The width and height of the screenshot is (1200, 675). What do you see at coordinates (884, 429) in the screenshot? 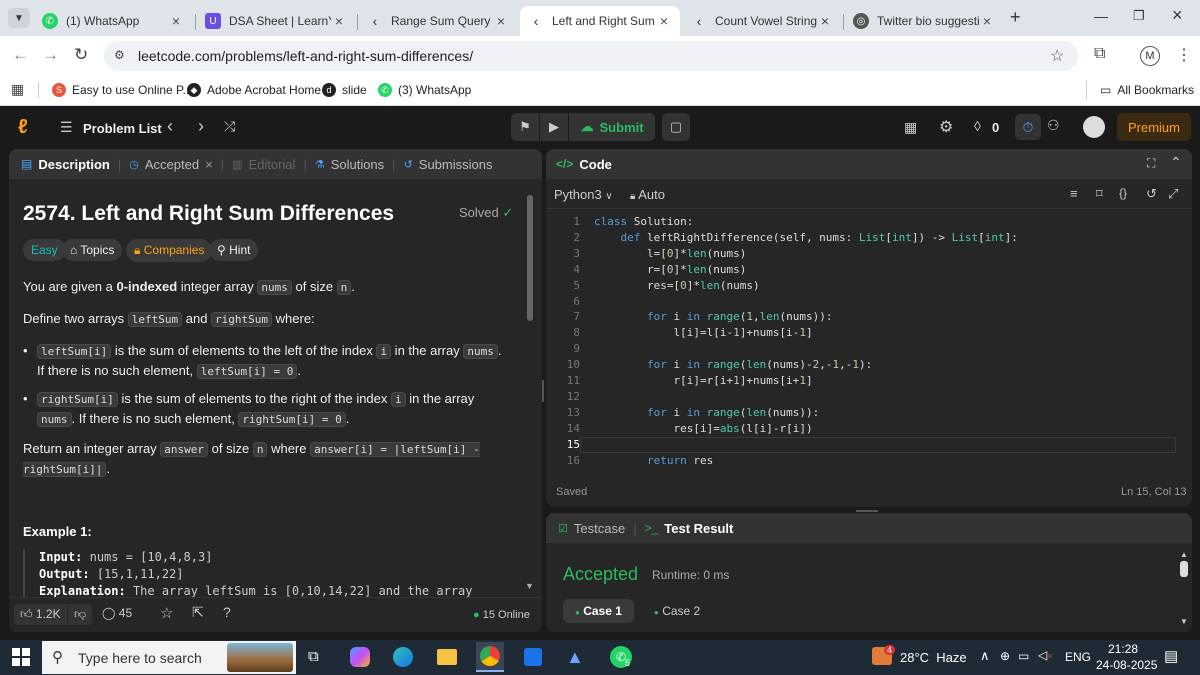
I see `code-line: res[i]=abs(l[i]-r[i])` at bounding box center [884, 429].